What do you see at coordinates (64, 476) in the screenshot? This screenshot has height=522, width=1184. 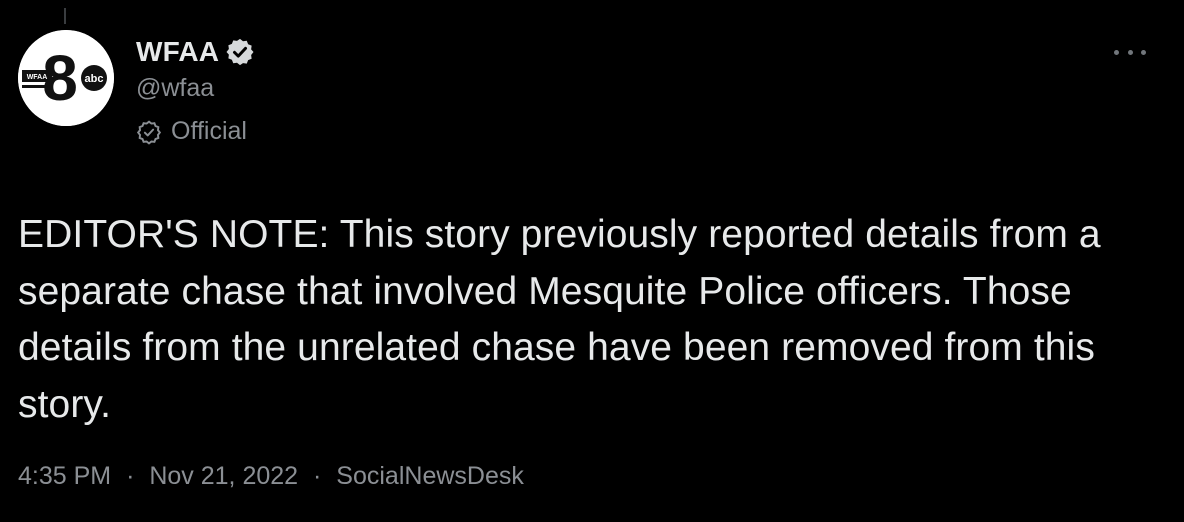 I see `tweet-time: 4:35 PM` at bounding box center [64, 476].